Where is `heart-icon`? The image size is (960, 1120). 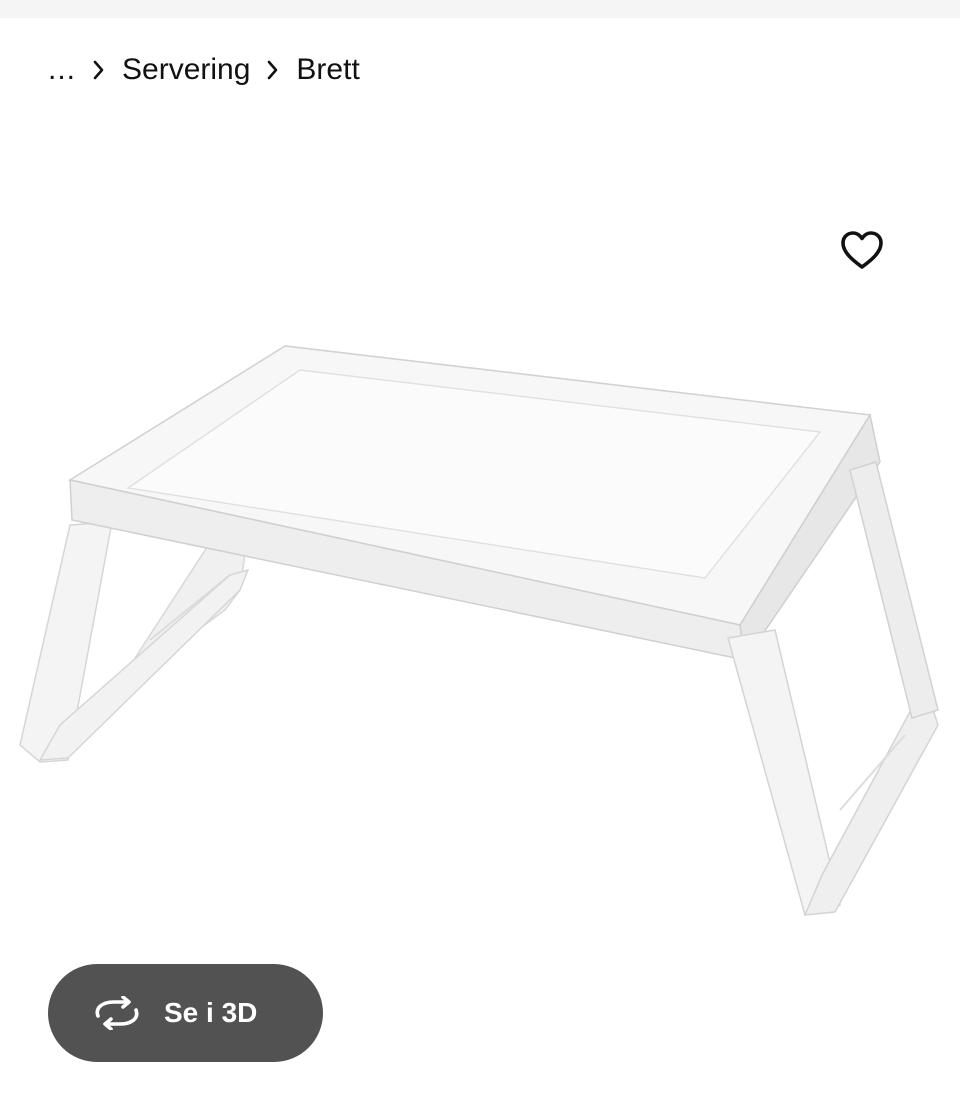
heart-icon is located at coordinates (862, 250).